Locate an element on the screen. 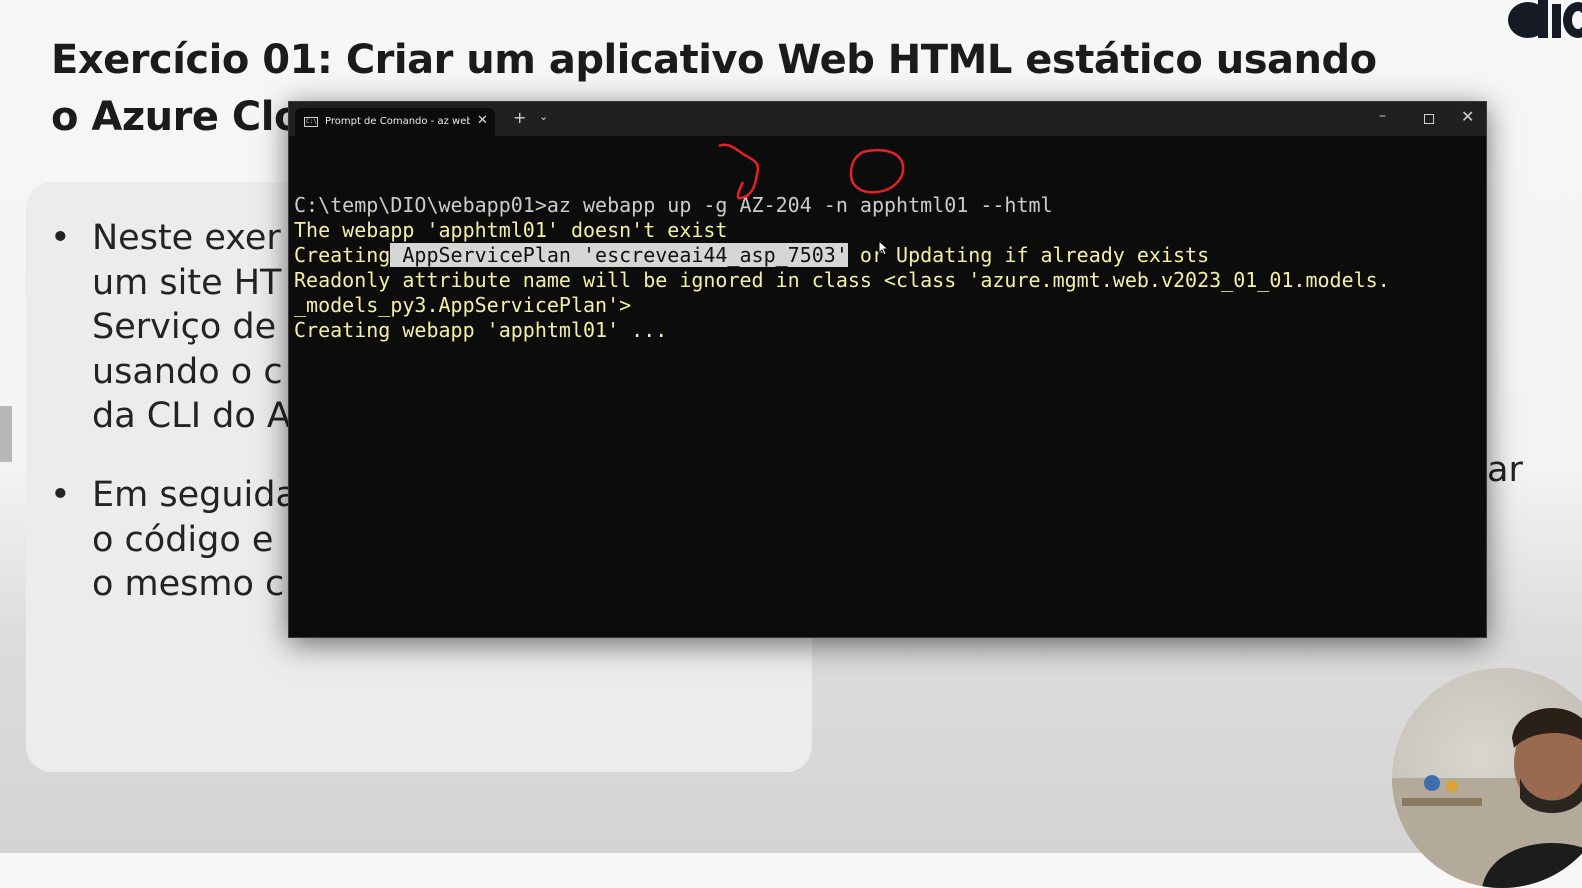  new-tab-button: + is located at coordinates (519, 117).